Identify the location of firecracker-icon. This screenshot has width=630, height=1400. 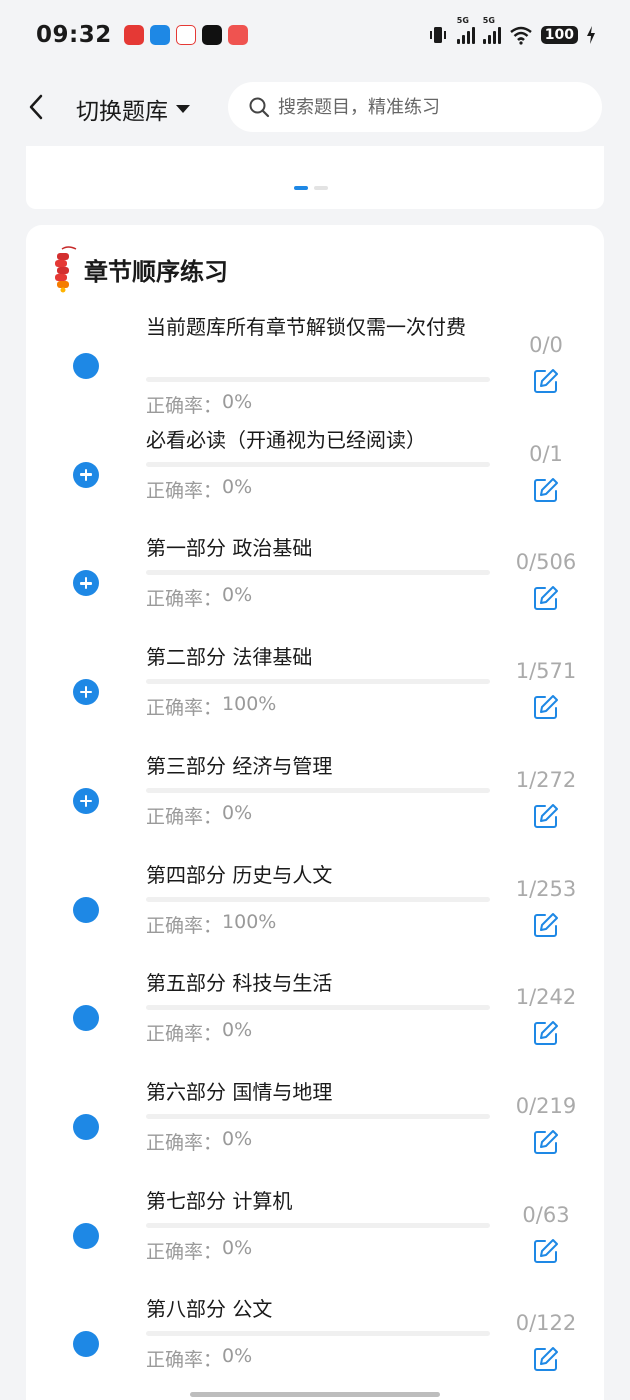
(66, 269).